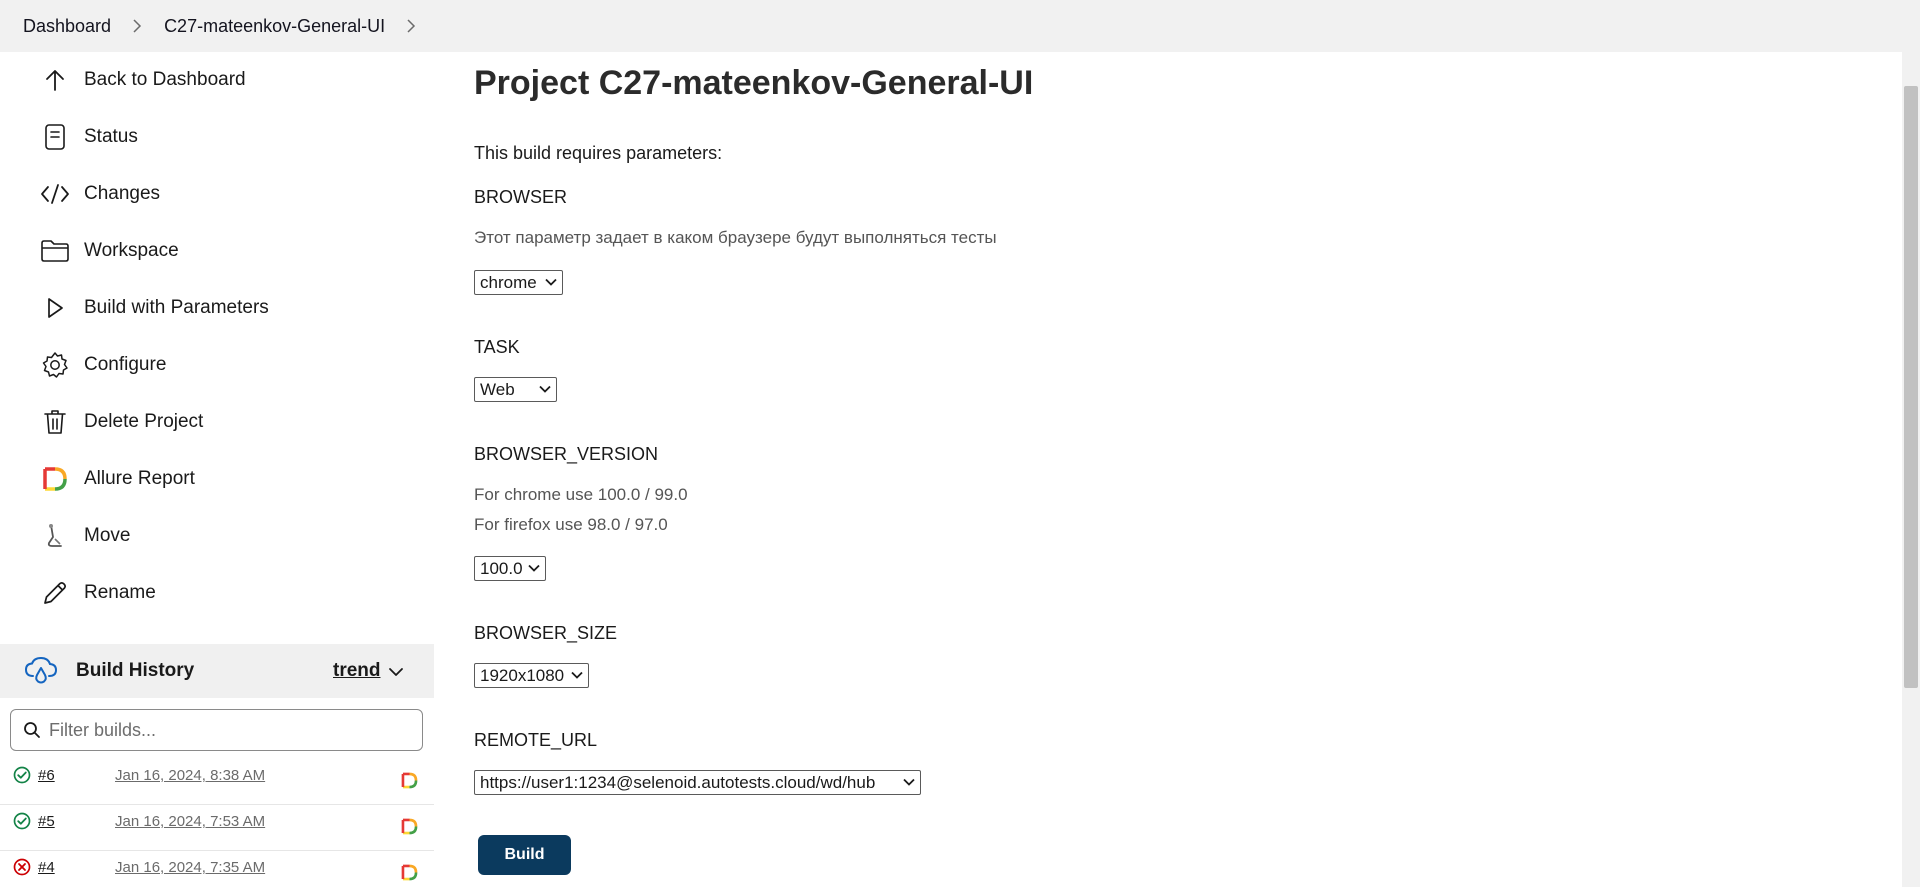  Describe the element at coordinates (357, 671) in the screenshot. I see `trend-link: trend` at that location.